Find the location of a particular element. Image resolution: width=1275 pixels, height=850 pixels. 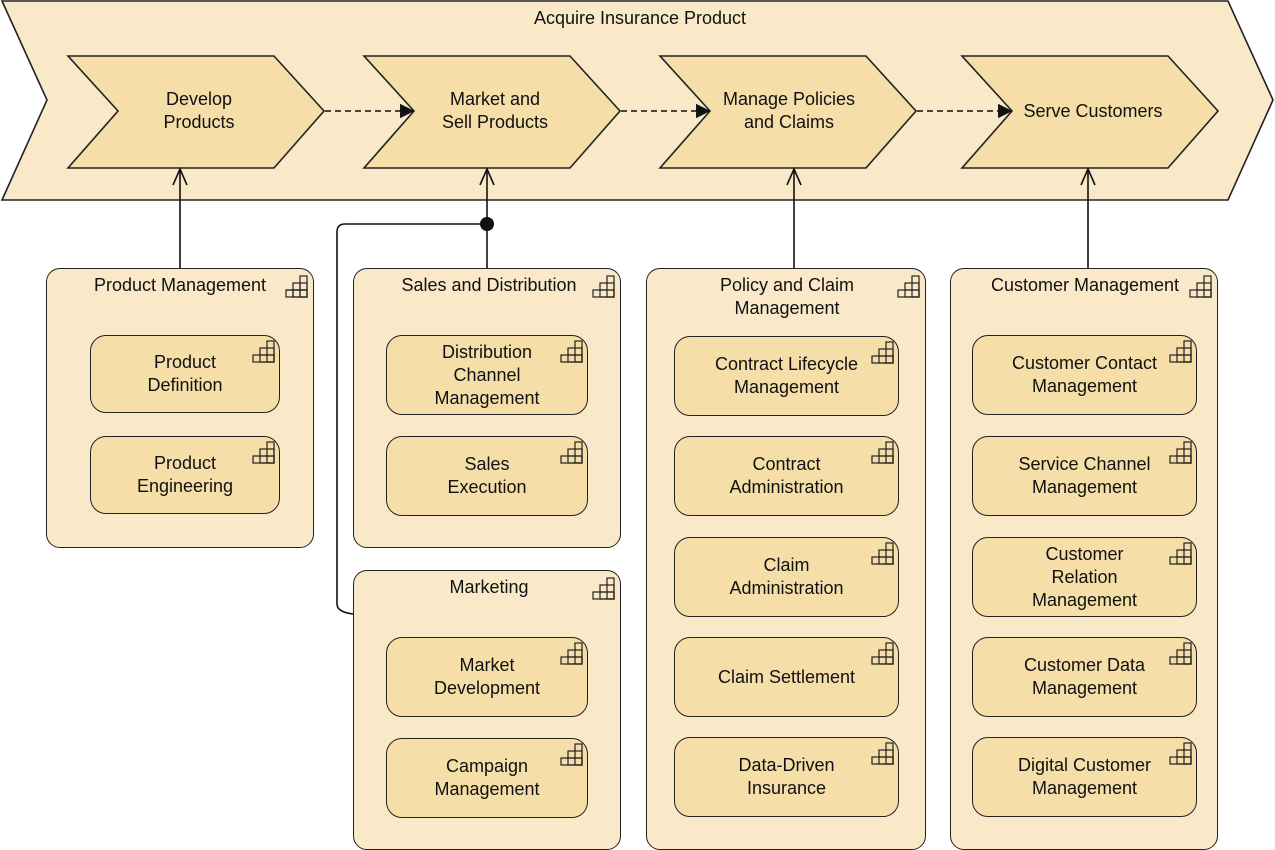

capability-box: Product Engineering is located at coordinates (185, 475).